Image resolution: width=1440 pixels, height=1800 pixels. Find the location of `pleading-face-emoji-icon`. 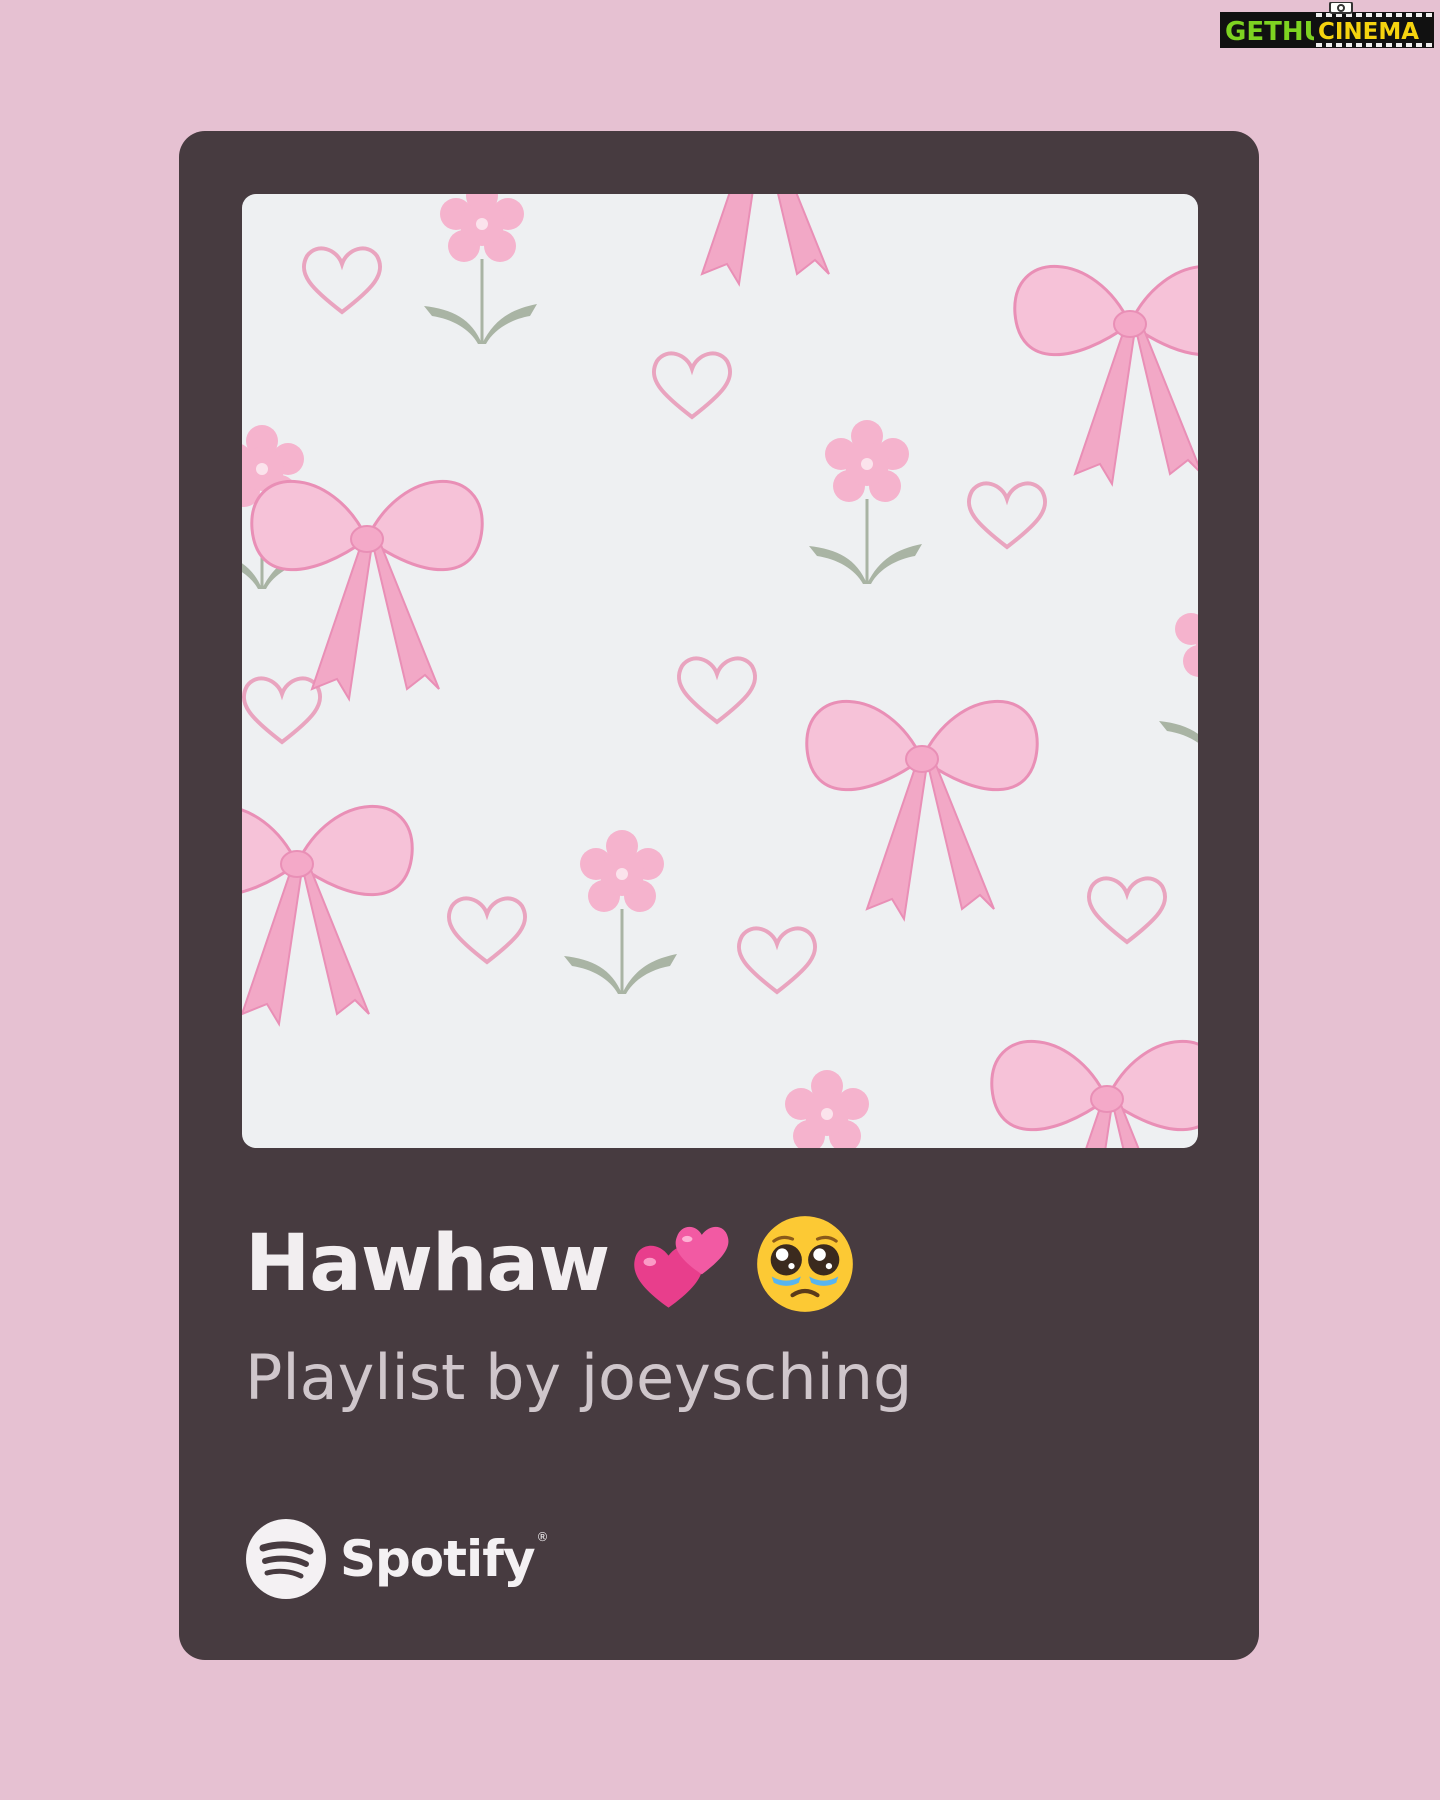

pleading-face-emoji-icon is located at coordinates (805, 1264).